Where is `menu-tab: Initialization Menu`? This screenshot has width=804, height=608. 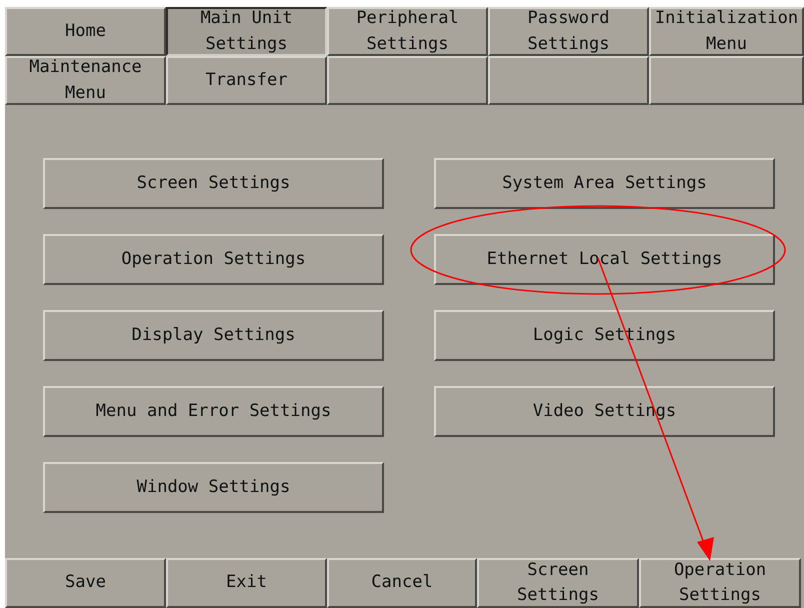 menu-tab: Initialization Menu is located at coordinates (726, 31).